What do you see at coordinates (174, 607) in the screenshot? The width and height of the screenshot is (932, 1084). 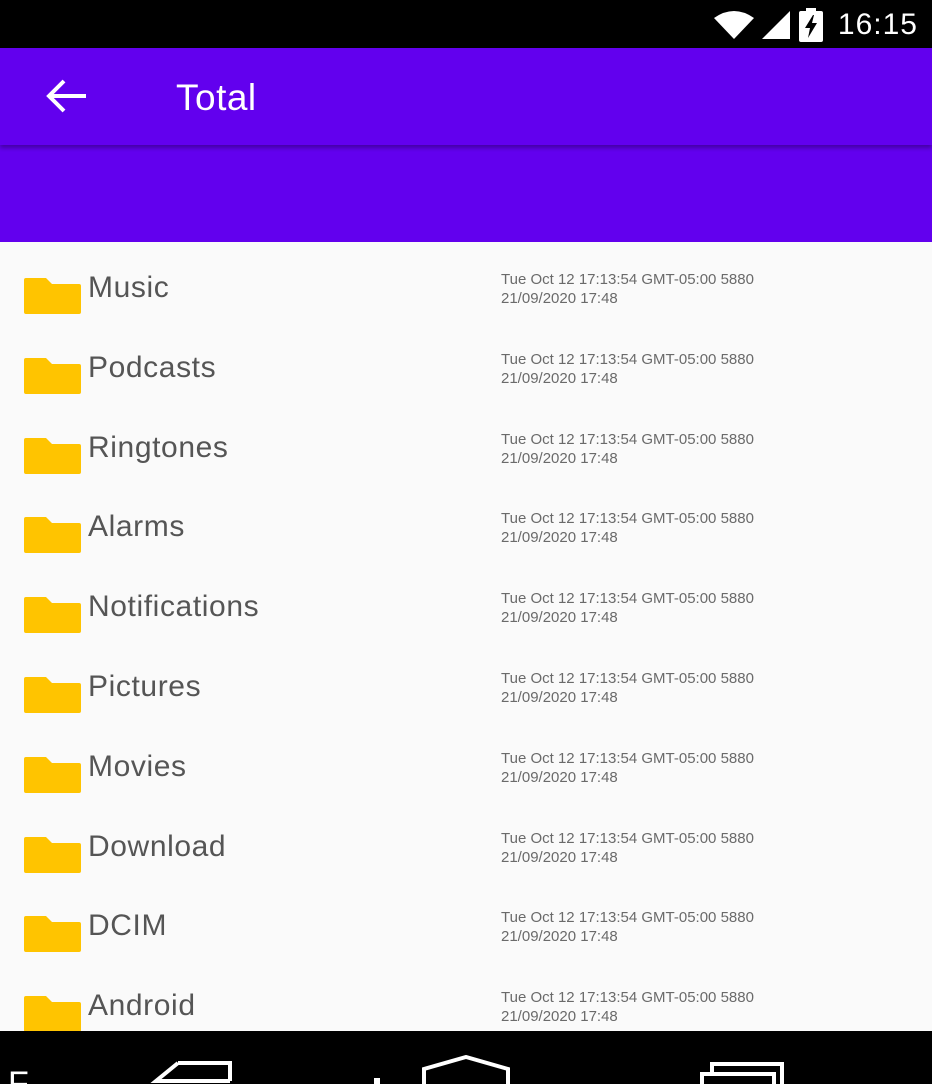 I see `file-name: Notifications` at bounding box center [174, 607].